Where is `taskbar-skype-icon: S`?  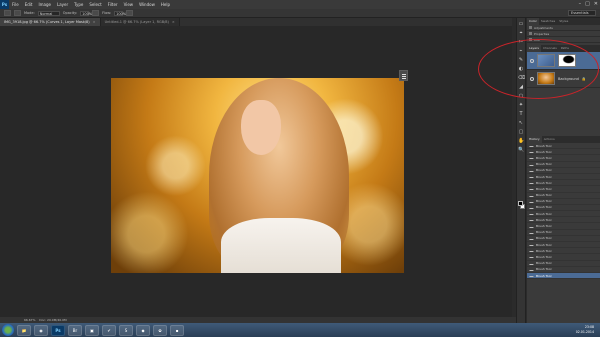 taskbar-skype-icon: S is located at coordinates (126, 330).